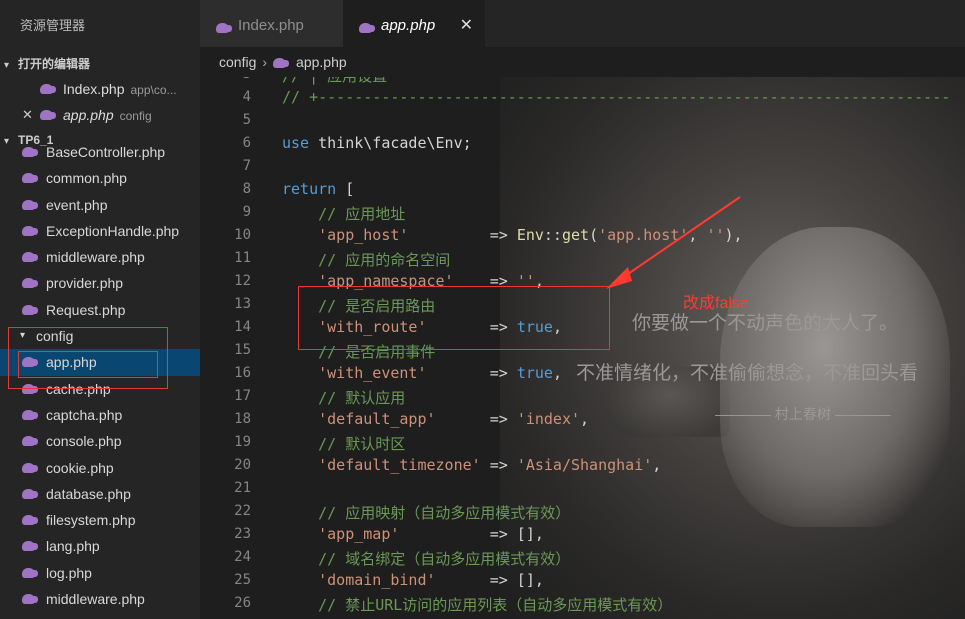 This screenshot has width=965, height=619. Describe the element at coordinates (27, 115) in the screenshot. I see `close-icon: ✕` at that location.